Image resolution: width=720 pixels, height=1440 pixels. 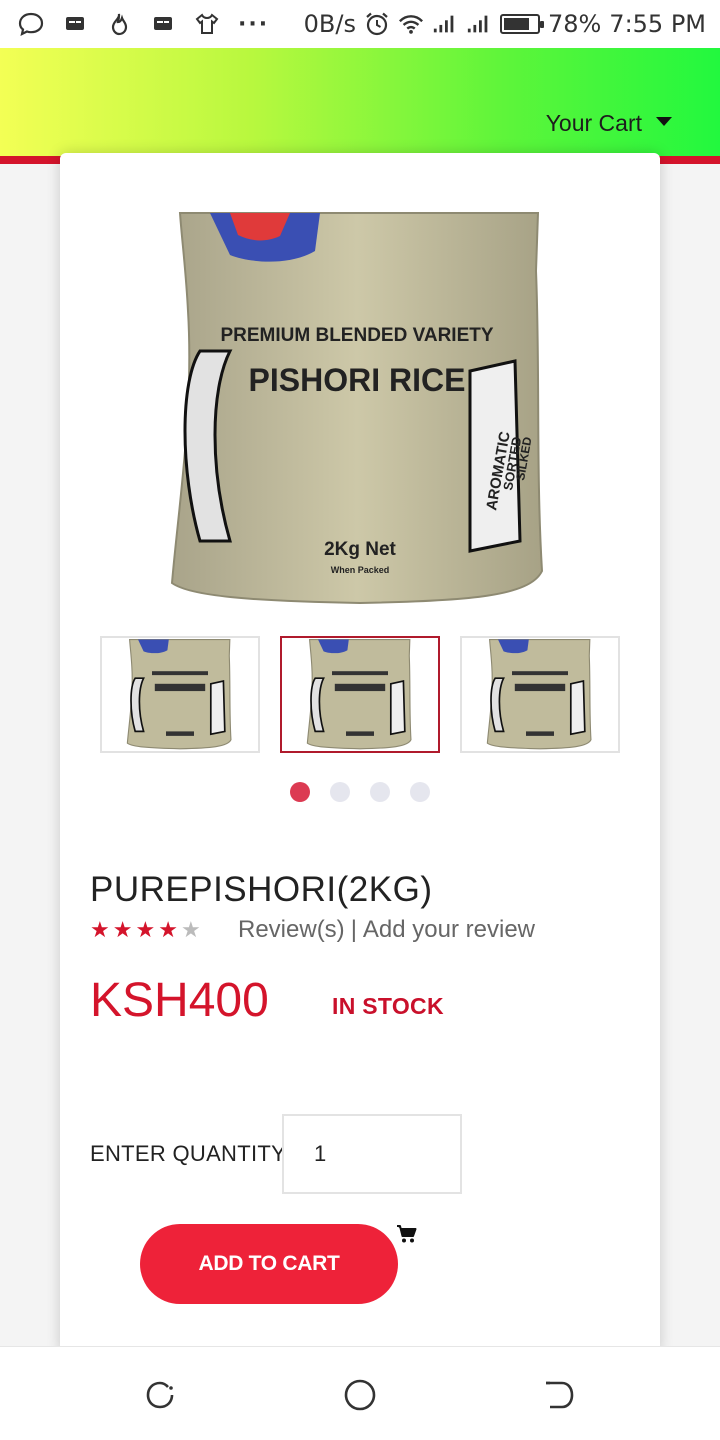 What do you see at coordinates (356, 335) in the screenshot?
I see `bag-text-variety: PREMIUM BLENDED VARIETY` at bounding box center [356, 335].